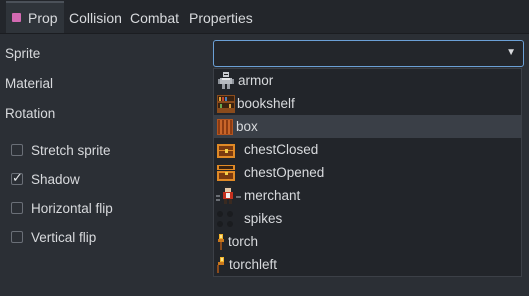  I want to click on sprite-label: Sprite, so click(23, 53).